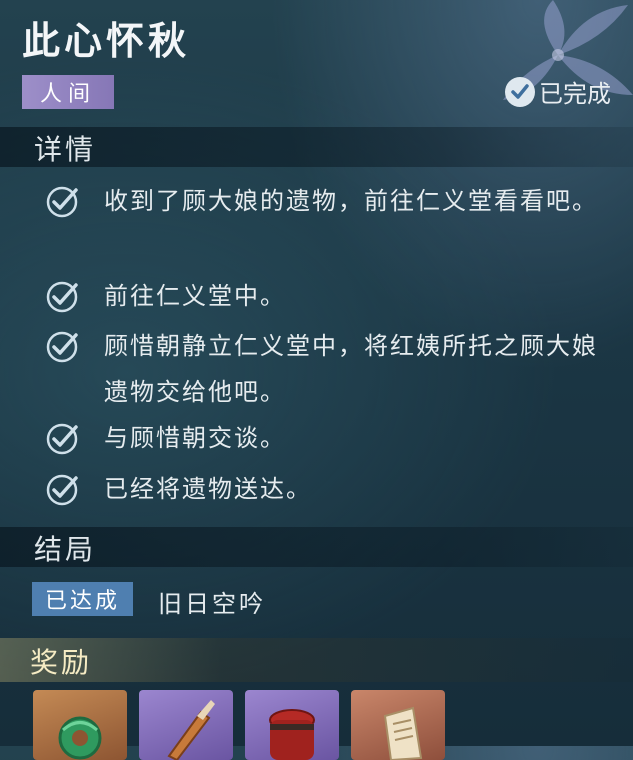  What do you see at coordinates (351, 369) in the screenshot?
I see `objective-text: 顾惜朝静立仁义堂中，将红姨所托之顾大娘遗物交给他吧。` at bounding box center [351, 369].